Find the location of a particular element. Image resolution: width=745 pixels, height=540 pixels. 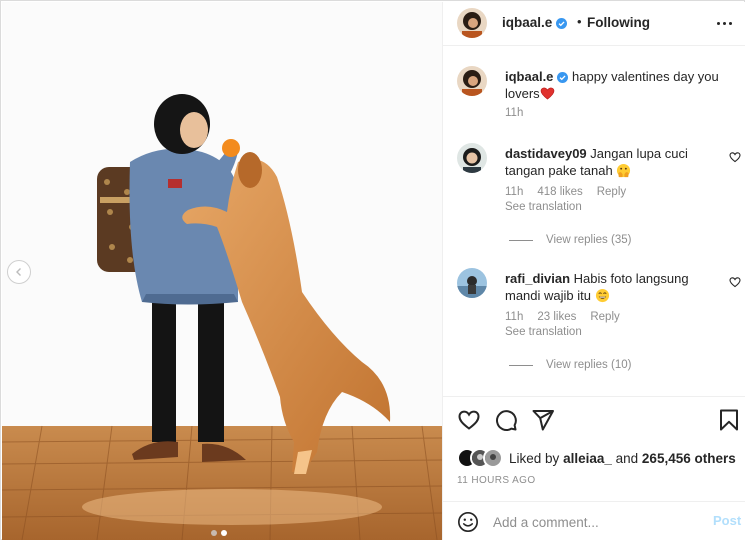

caption-username: iqbaal.e is located at coordinates (529, 76).